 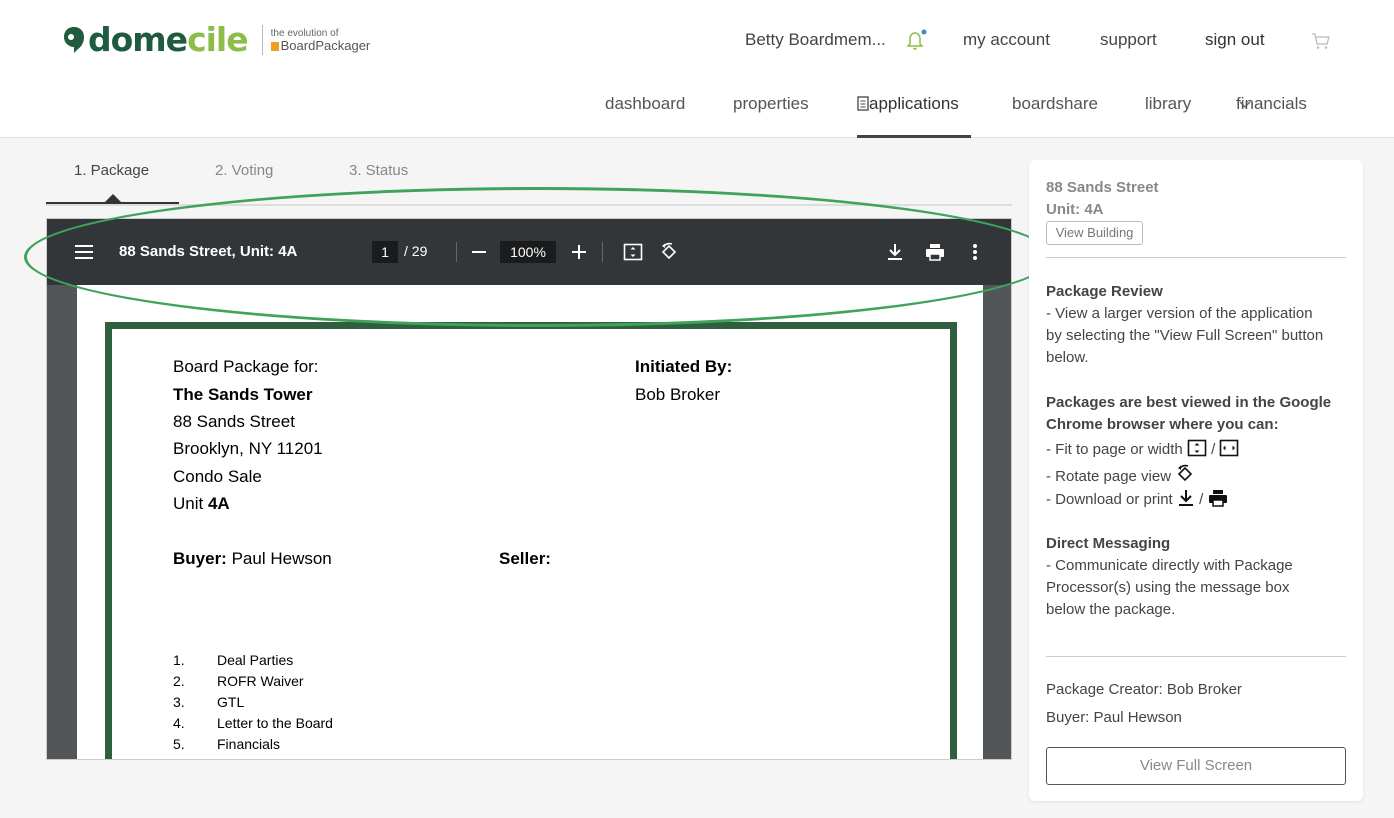 What do you see at coordinates (1196, 766) in the screenshot?
I see `view-full-screen-button: View Full Screen` at bounding box center [1196, 766].